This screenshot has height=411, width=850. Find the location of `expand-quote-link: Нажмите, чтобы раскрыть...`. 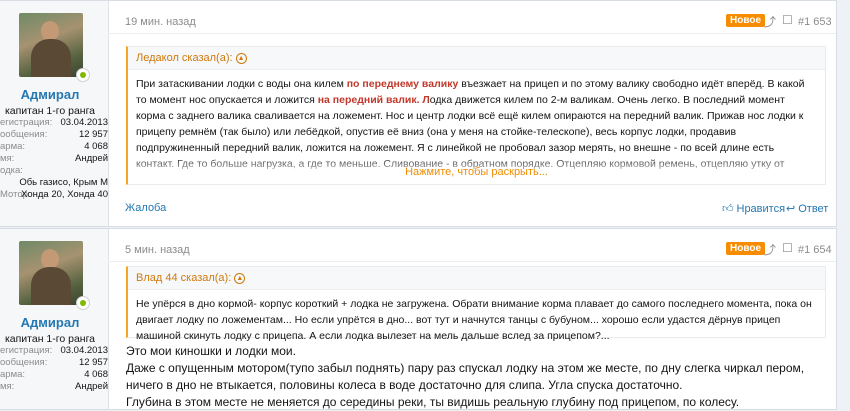

expand-quote-link: Нажмите, чтобы раскрыть... is located at coordinates (476, 172).